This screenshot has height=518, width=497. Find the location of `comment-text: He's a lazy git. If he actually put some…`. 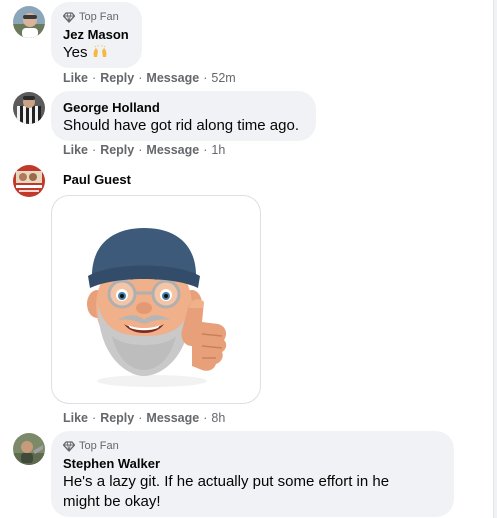

comment-text: He's a lazy git. If he actually put some… is located at coordinates (226, 491).